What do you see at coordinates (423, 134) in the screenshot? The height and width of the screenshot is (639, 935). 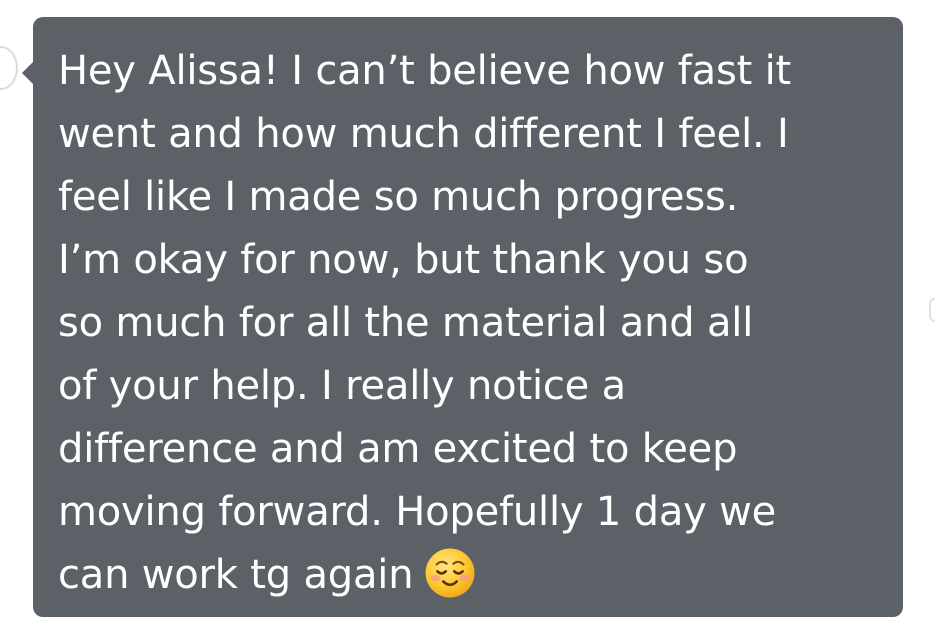 I see `message-line: went and how much different I feel. I` at bounding box center [423, 134].